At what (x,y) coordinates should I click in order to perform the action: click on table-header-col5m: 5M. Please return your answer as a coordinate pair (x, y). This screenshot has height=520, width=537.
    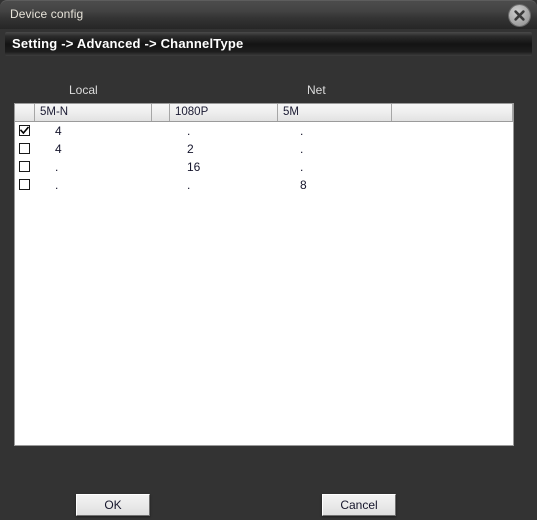
    Looking at the image, I should click on (335, 112).